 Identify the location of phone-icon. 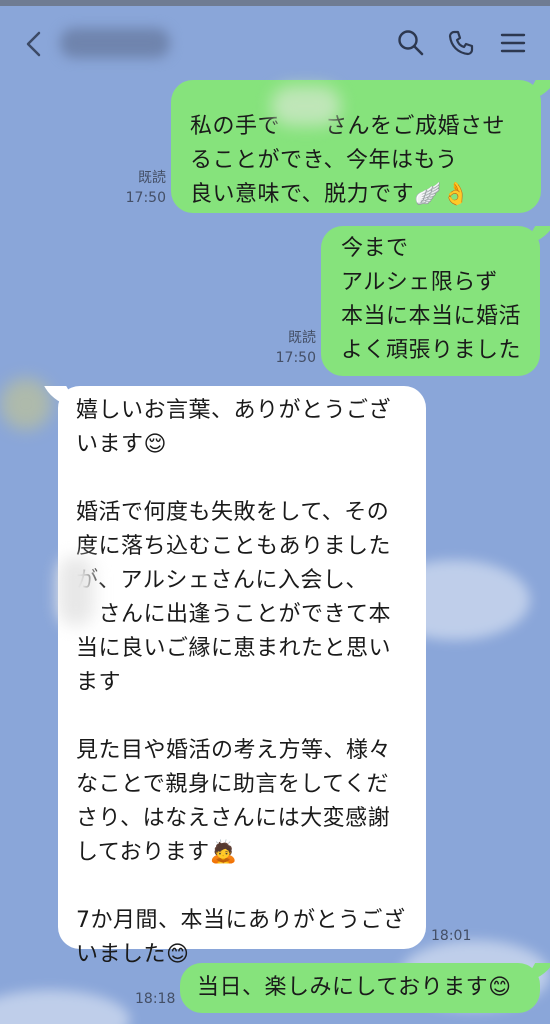
(461, 43).